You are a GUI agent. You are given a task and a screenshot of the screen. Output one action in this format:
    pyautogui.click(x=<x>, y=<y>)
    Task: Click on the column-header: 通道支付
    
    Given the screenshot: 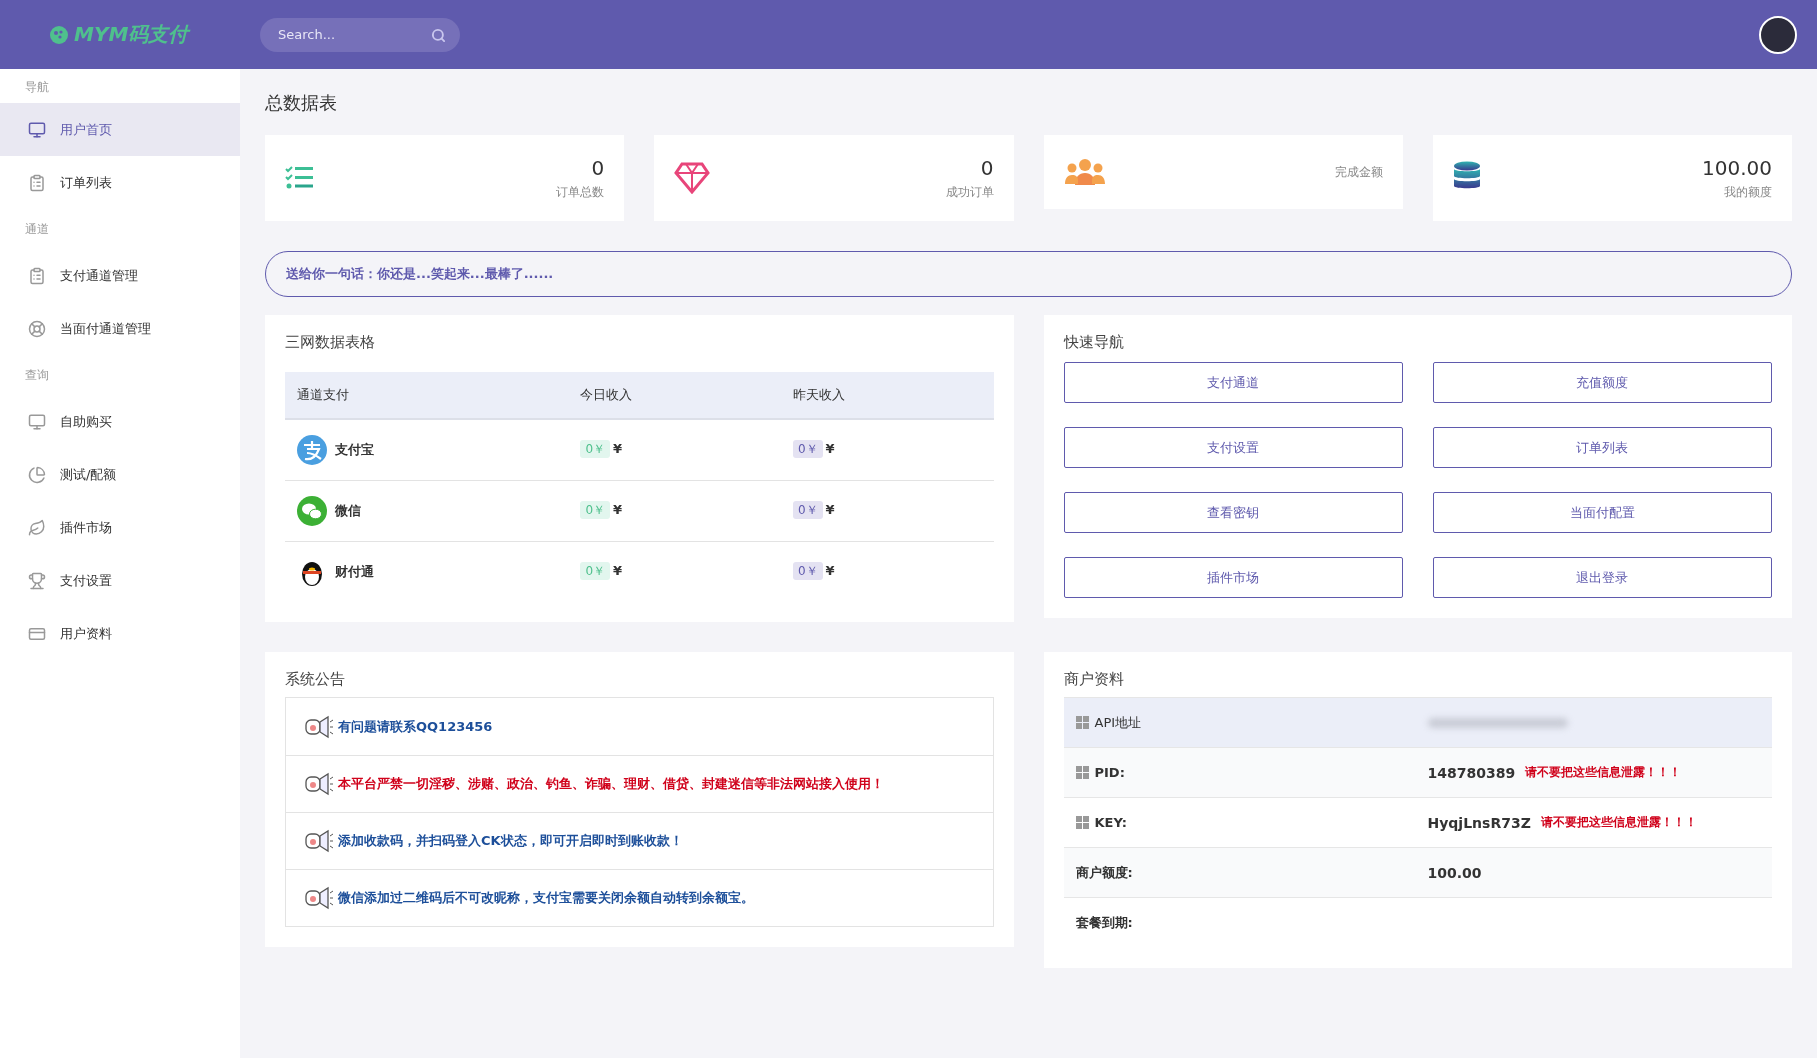 What is the action you would take?
    pyautogui.click(x=427, y=395)
    